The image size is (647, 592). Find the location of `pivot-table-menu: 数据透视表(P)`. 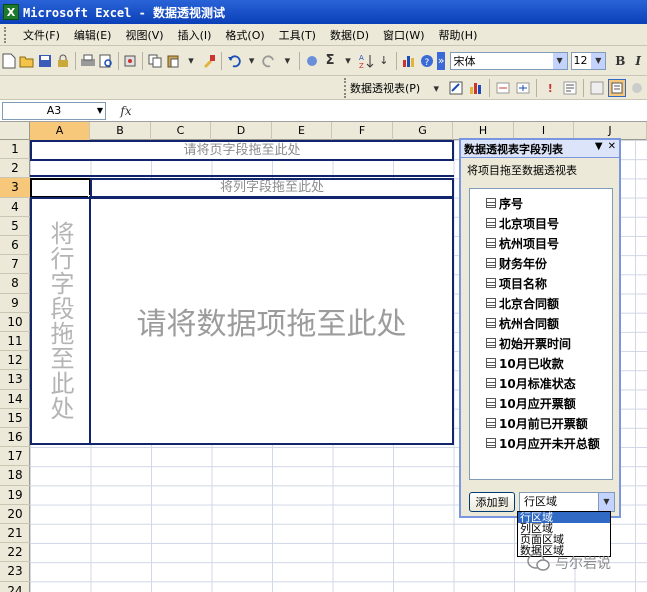

pivot-table-menu: 数据透视表(P) is located at coordinates (385, 88).